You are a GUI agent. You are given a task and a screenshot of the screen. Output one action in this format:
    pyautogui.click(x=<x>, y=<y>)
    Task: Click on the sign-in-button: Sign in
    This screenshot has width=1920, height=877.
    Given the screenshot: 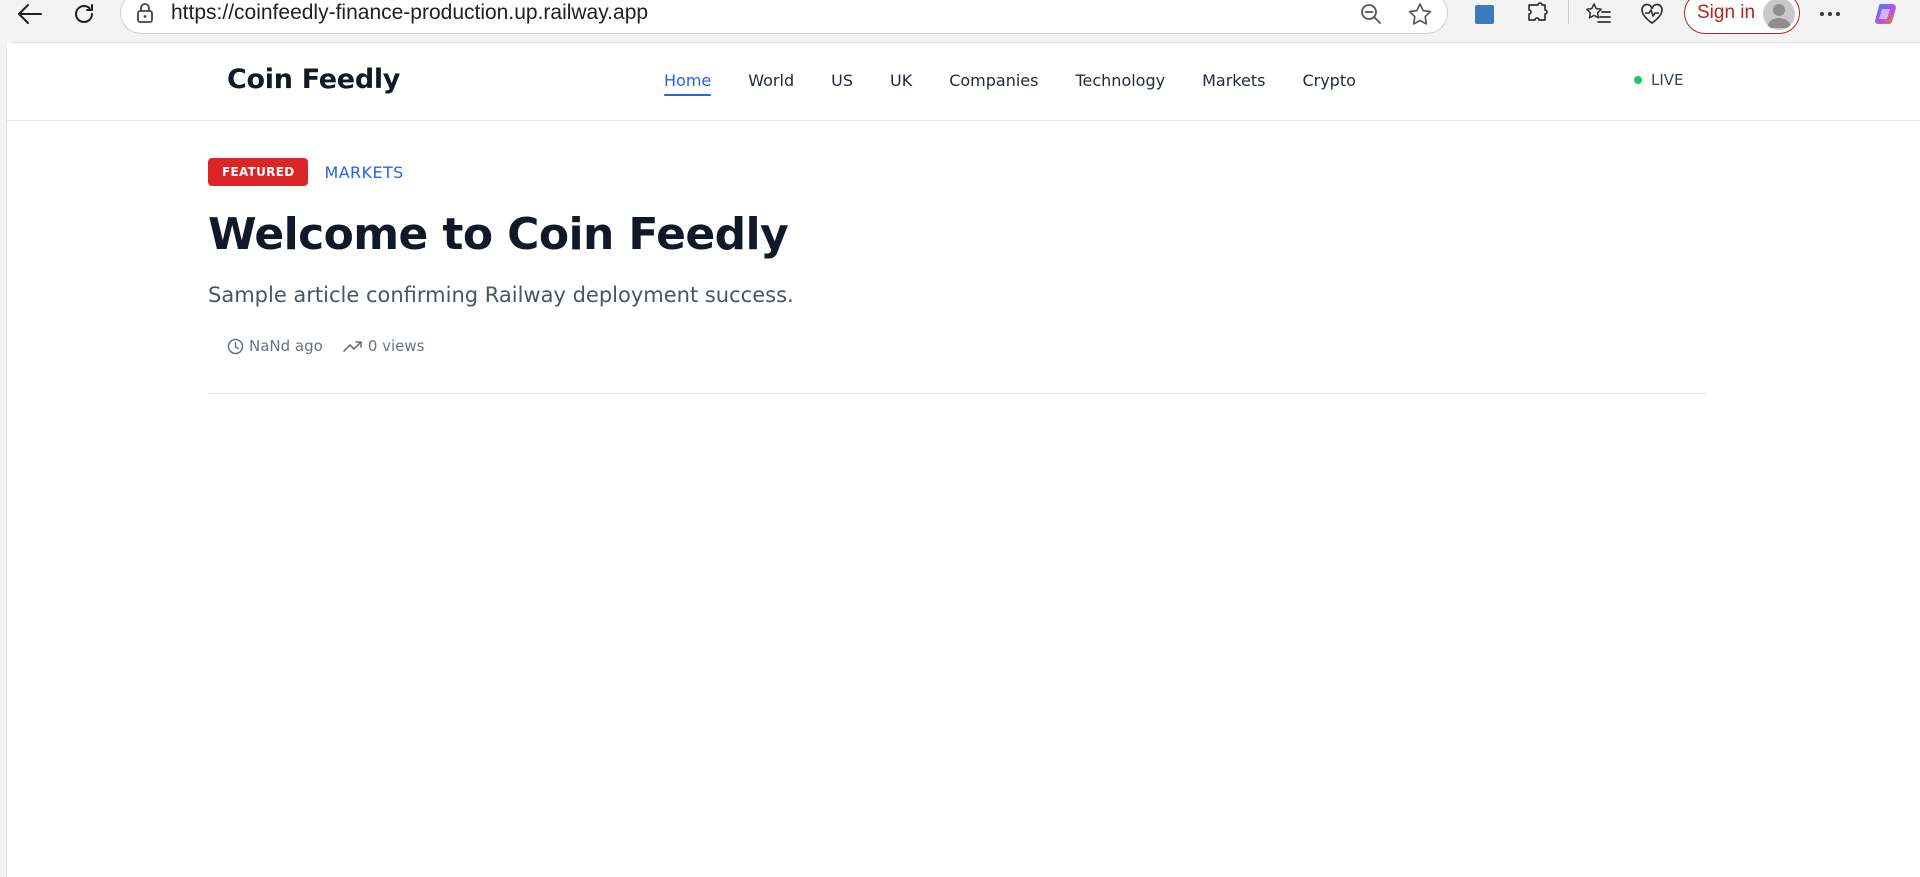 What is the action you would take?
    pyautogui.click(x=1742, y=17)
    